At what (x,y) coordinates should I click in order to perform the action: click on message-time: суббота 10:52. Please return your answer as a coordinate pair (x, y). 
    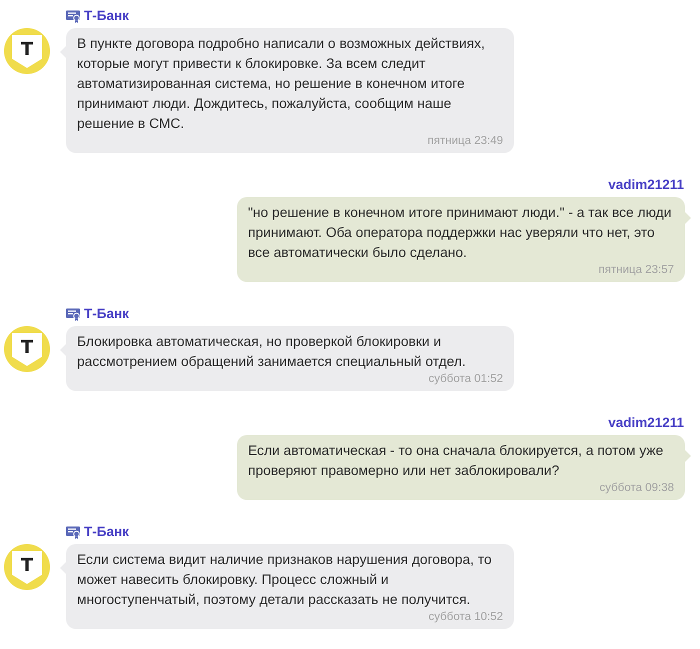
    Looking at the image, I should click on (465, 617).